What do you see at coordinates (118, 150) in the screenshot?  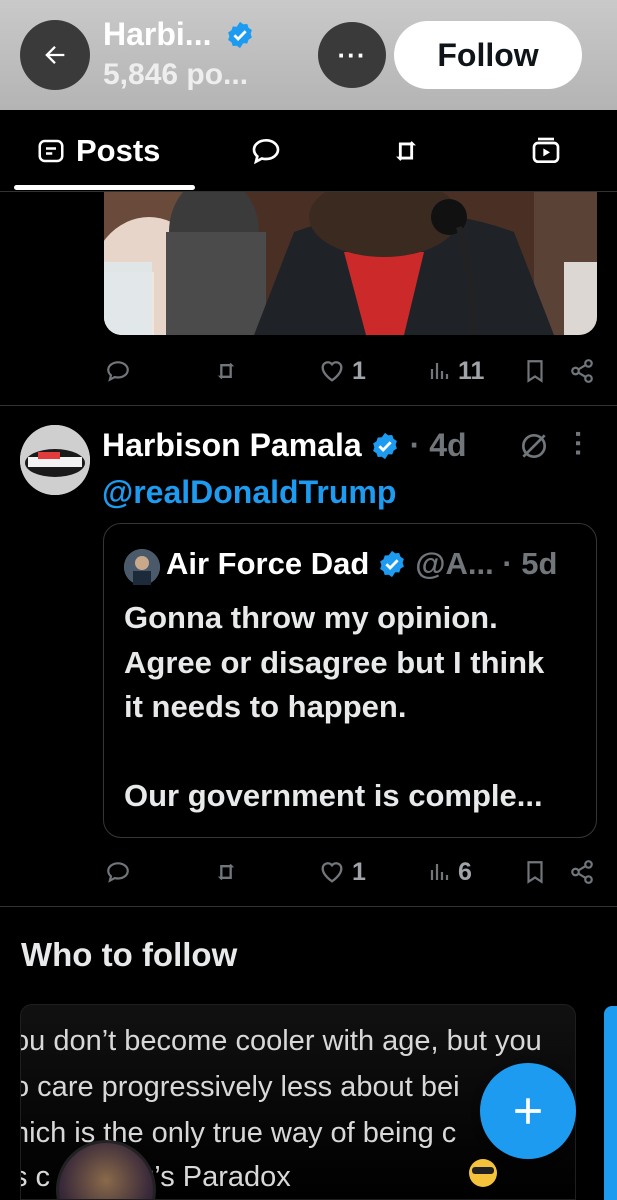 I see `tab-posts-label: Posts` at bounding box center [118, 150].